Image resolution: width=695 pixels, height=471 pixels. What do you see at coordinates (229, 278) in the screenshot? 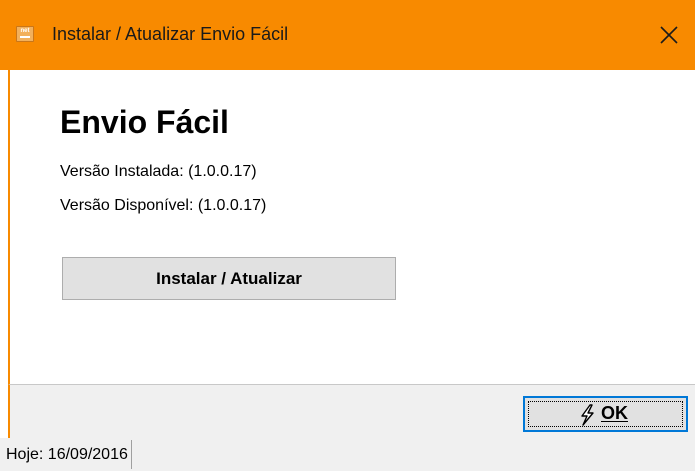
I see `install-update-button: Instalar / Atualizar` at bounding box center [229, 278].